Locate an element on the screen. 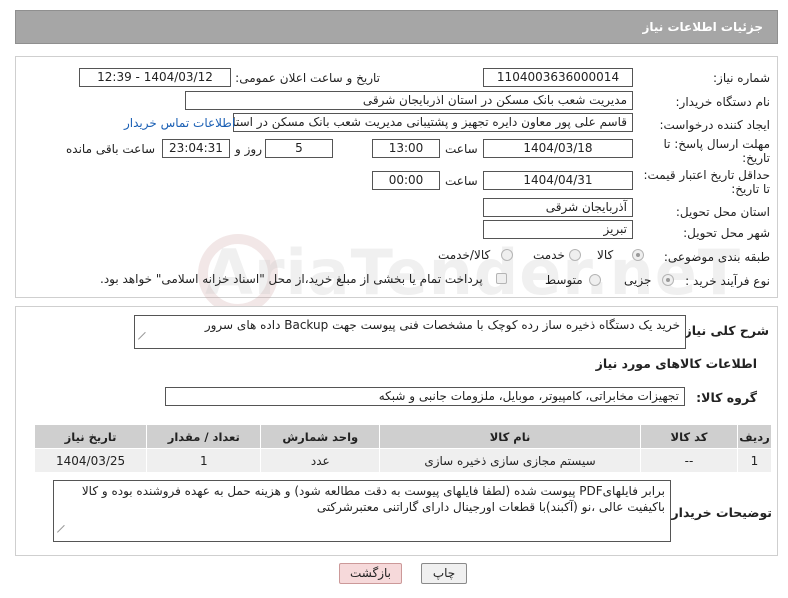 This screenshot has width=788, height=598. cell-unit: عدد is located at coordinates (320, 460).